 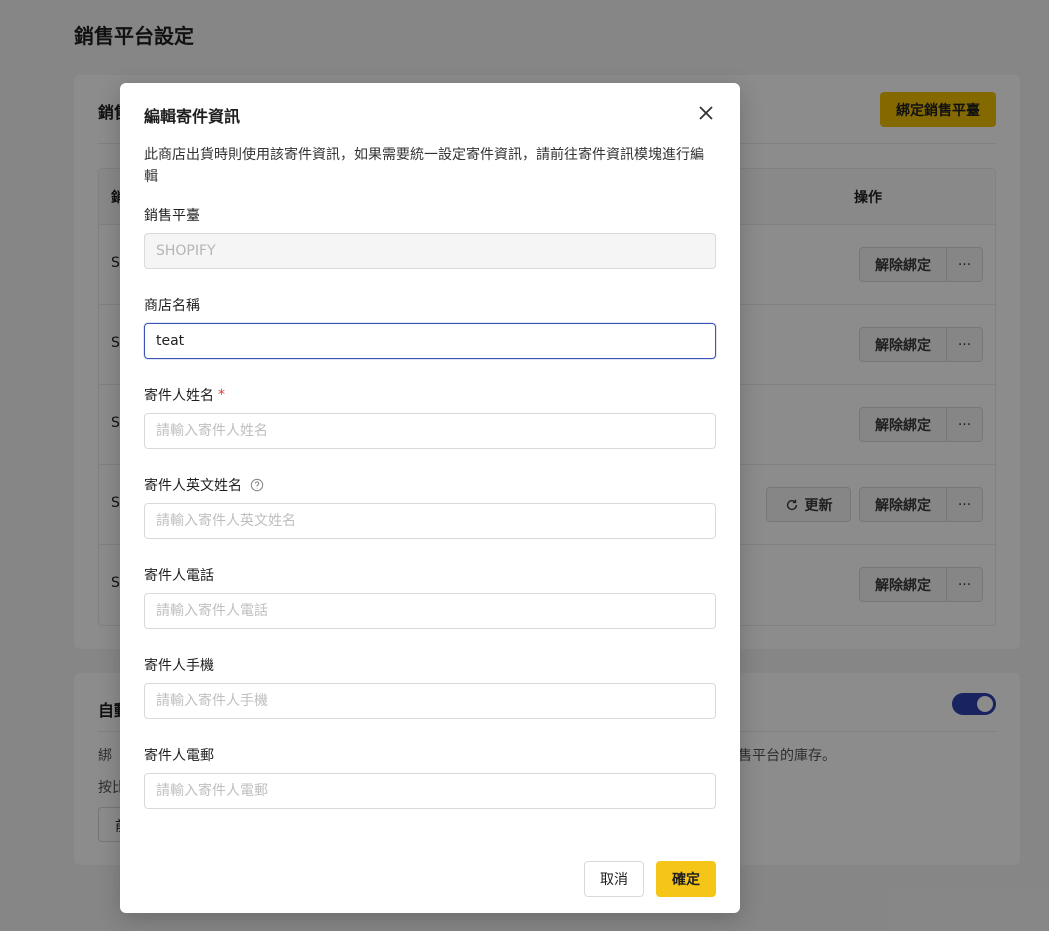 What do you see at coordinates (179, 396) in the screenshot?
I see `sender-name-label-text: 寄件人姓名` at bounding box center [179, 396].